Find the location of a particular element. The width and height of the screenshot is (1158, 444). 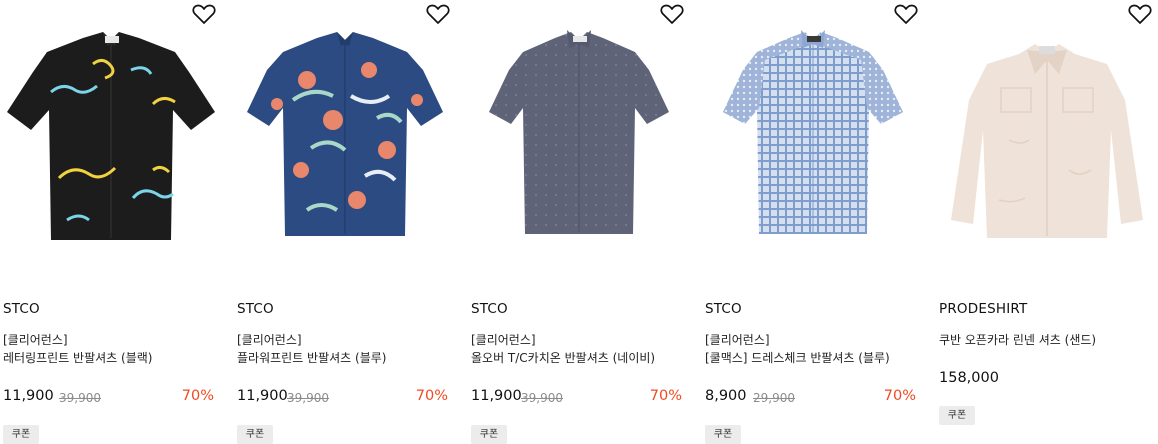

product-name: [쿨맥스] 드레스체크 반팔셔츠 (블루) is located at coordinates (797, 357).